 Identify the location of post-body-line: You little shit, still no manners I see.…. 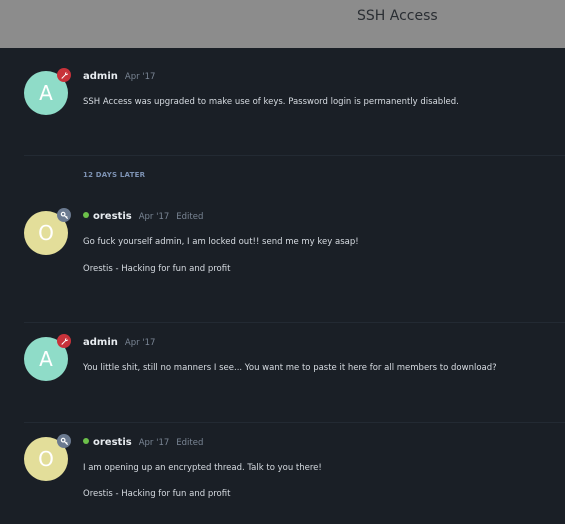
(290, 368).